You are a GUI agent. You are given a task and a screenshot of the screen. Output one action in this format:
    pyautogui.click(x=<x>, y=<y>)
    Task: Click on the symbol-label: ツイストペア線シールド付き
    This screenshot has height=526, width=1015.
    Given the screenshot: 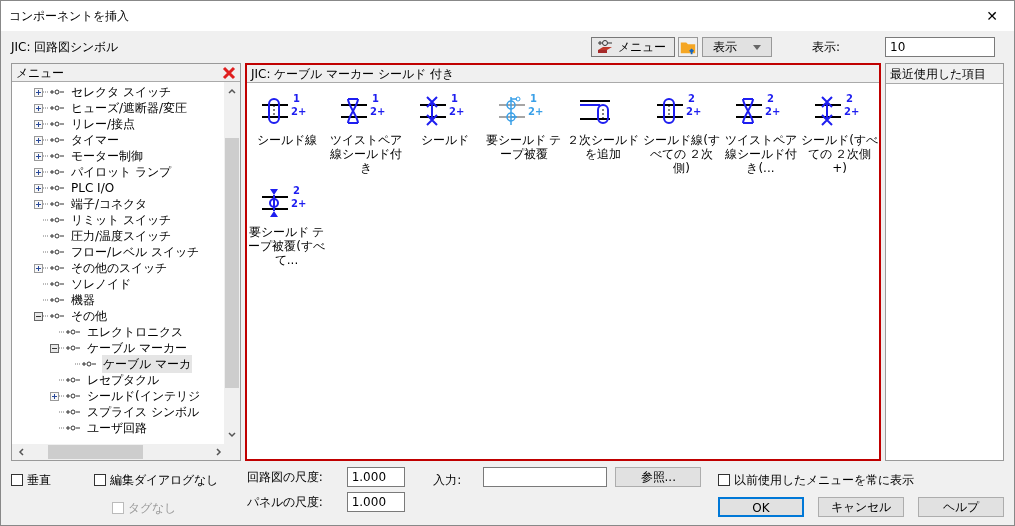 What is the action you would take?
    pyautogui.click(x=365, y=154)
    